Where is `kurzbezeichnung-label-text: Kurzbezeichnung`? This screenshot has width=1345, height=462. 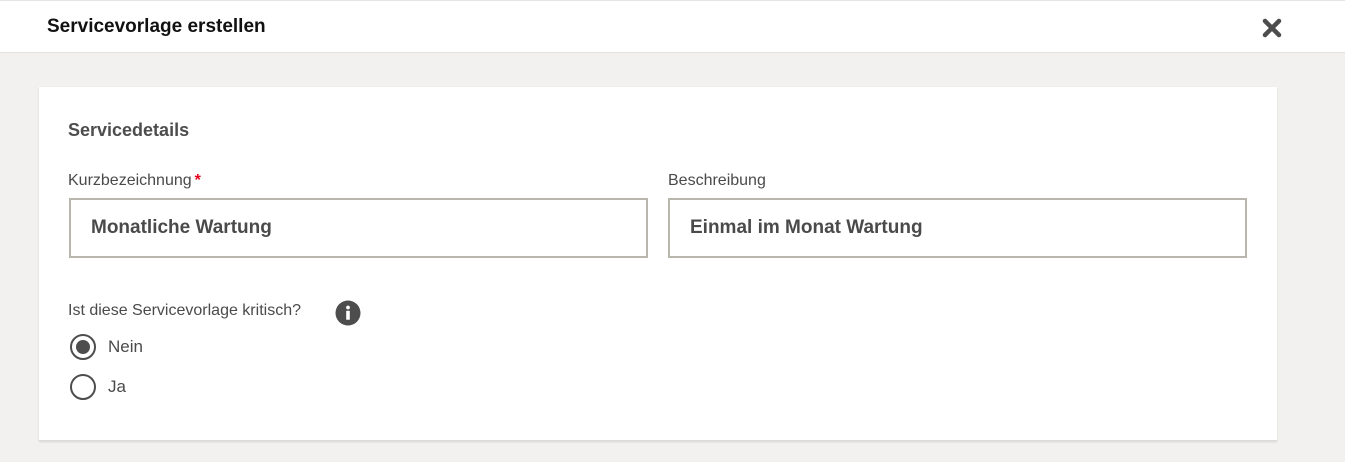 kurzbezeichnung-label-text: Kurzbezeichnung is located at coordinates (130, 180).